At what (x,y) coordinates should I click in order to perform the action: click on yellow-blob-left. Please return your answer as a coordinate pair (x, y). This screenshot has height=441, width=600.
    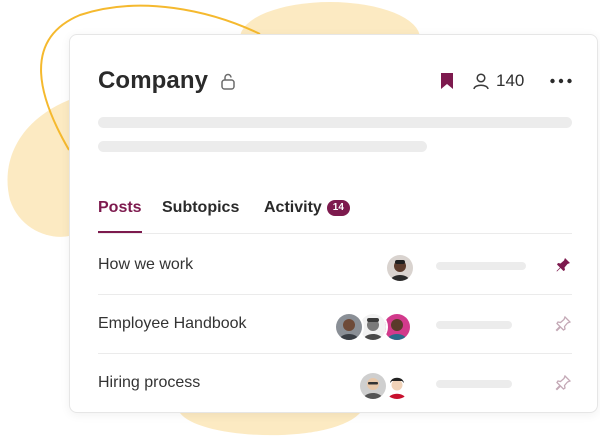
    Looking at the image, I should click on (38, 168).